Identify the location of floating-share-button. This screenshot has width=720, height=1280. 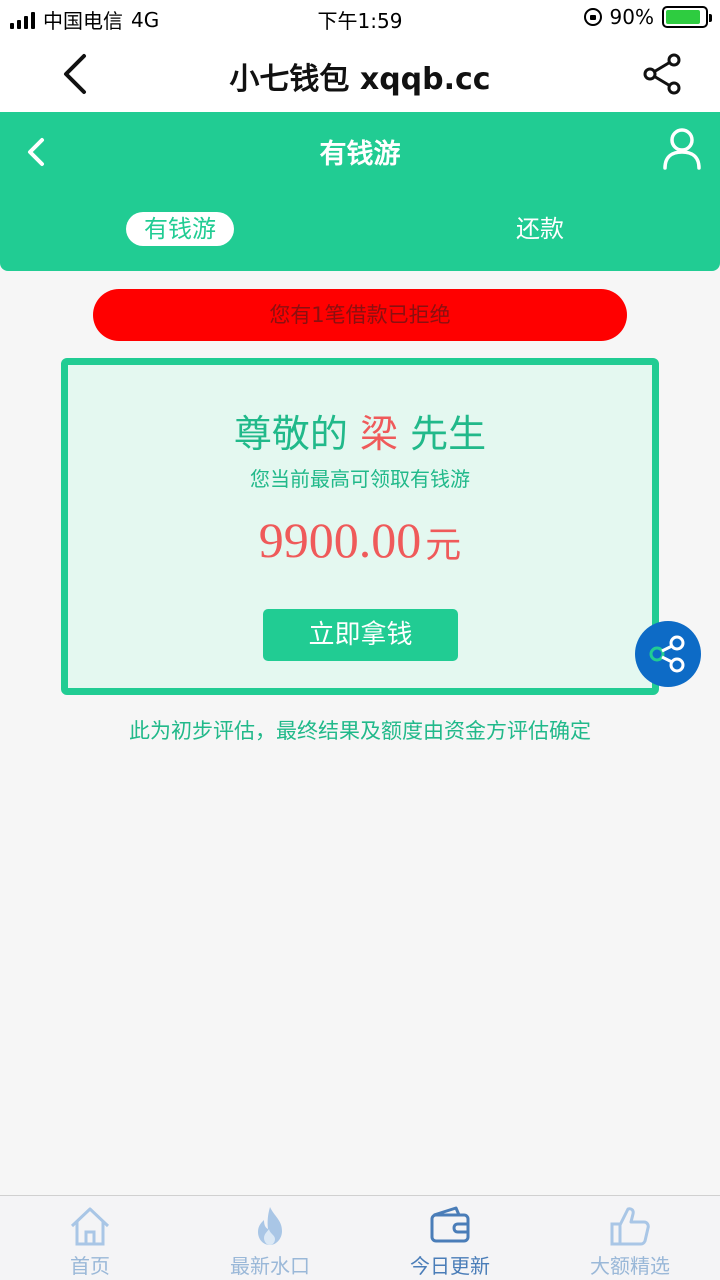
(668, 654).